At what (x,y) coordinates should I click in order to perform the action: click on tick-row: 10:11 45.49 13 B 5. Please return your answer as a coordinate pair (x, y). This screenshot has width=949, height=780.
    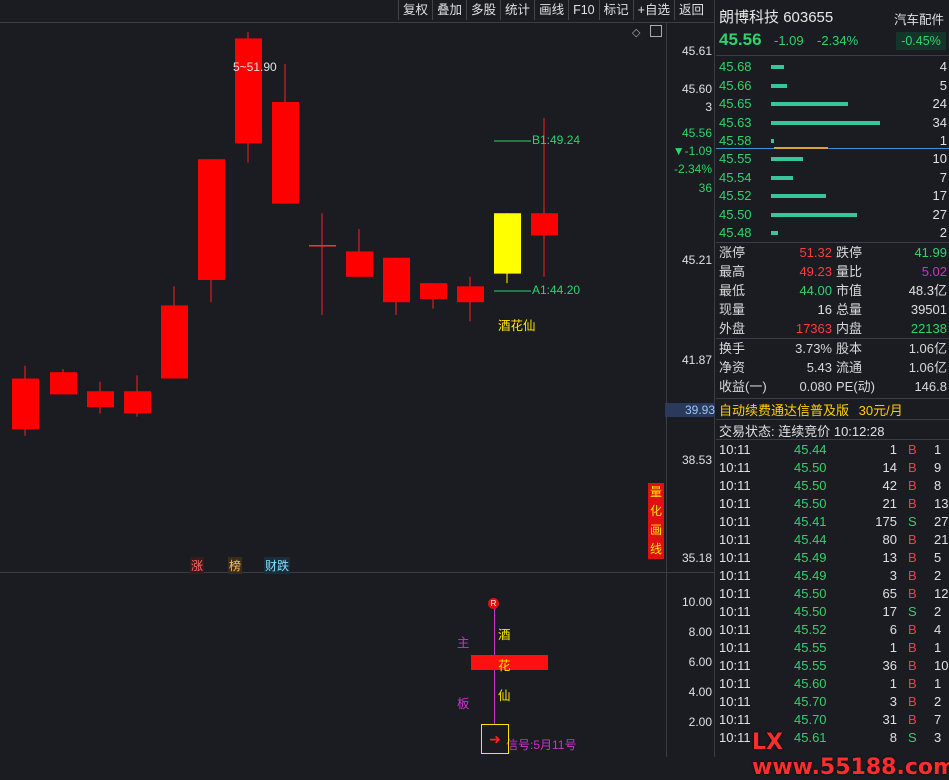
    Looking at the image, I should click on (832, 558).